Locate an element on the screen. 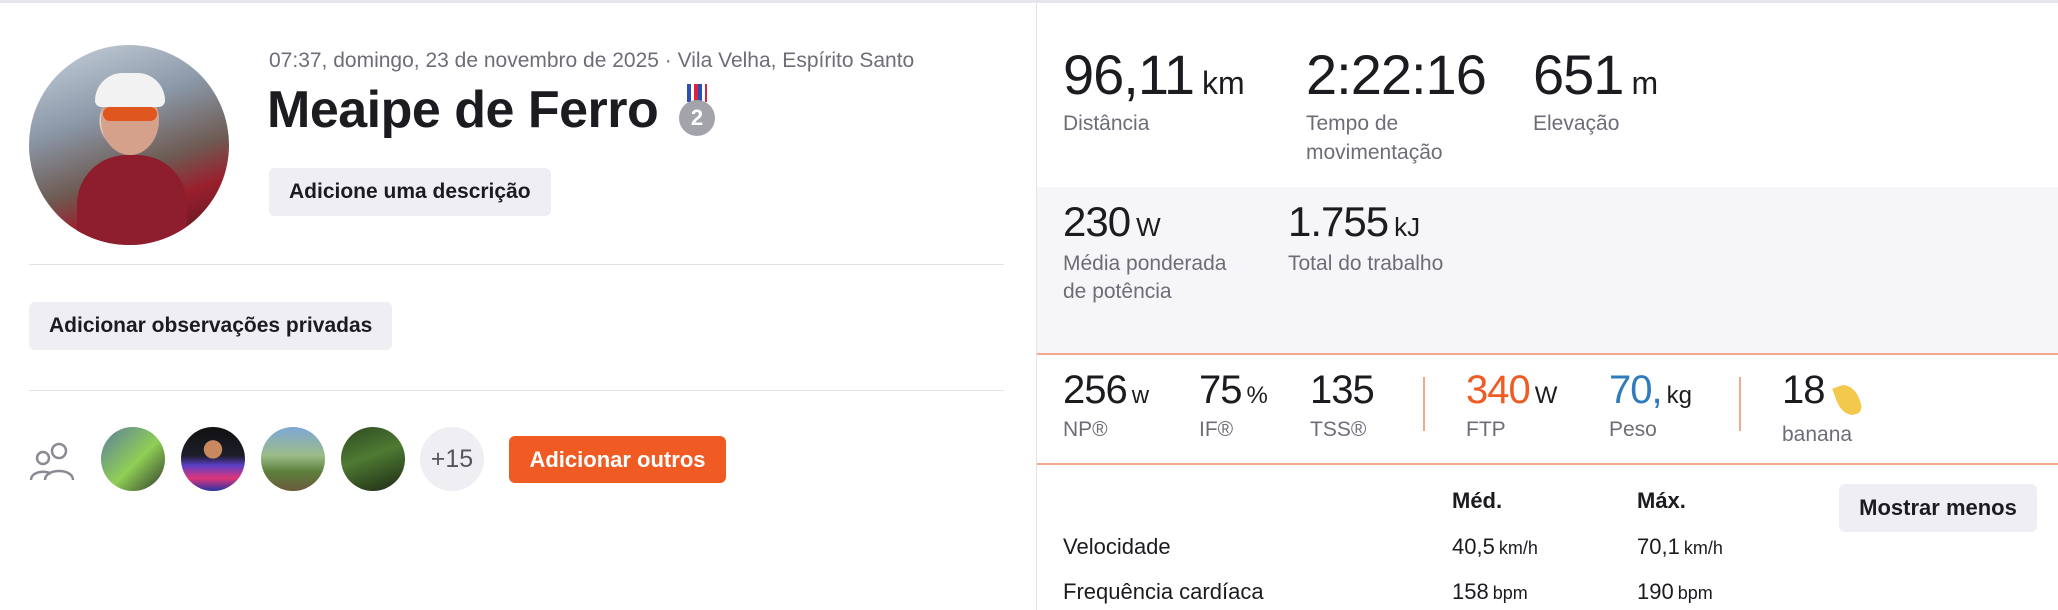 Image resolution: width=2058 pixels, height=610 pixels. stat-label: IF® is located at coordinates (1216, 429).